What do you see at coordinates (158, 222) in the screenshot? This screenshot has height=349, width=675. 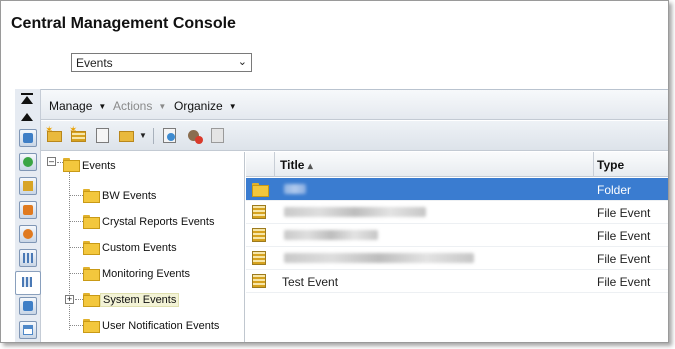 I see `tree-item-crystal-reports-events: Crystal Reports Events` at bounding box center [158, 222].